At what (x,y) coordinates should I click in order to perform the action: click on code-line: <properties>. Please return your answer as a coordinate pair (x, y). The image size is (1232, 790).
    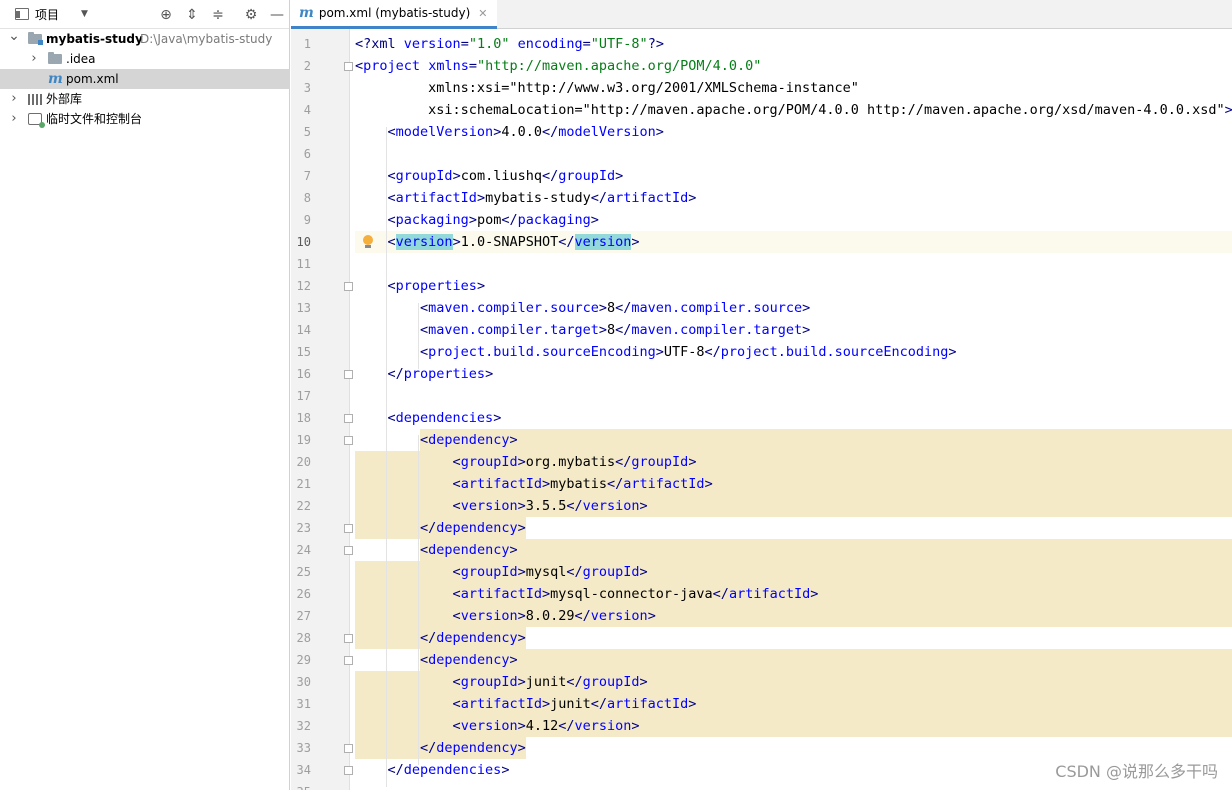
    Looking at the image, I should click on (436, 286).